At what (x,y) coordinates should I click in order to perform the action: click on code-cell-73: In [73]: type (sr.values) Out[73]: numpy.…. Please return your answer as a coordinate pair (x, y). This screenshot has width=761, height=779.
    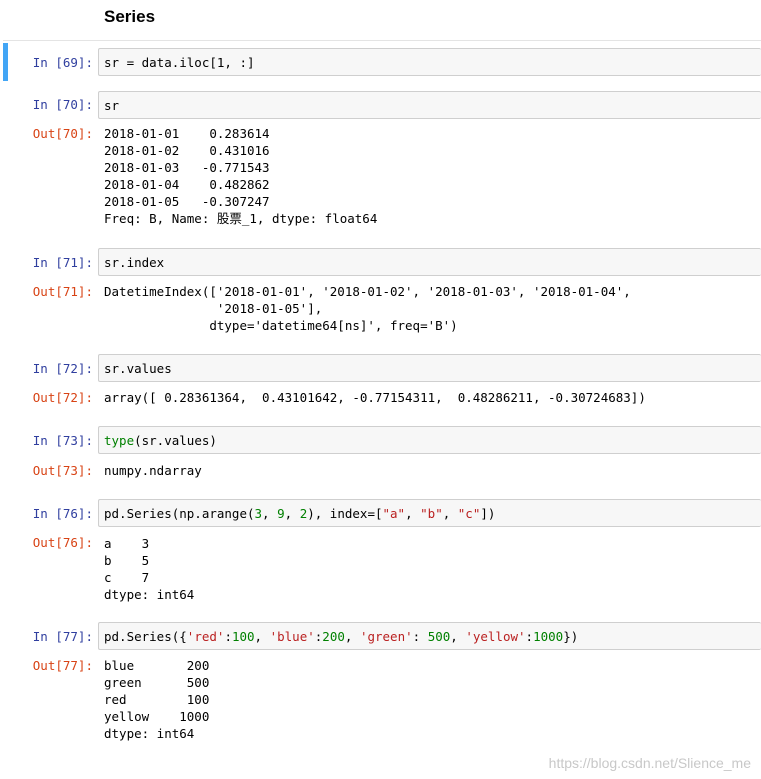
    Looking at the image, I should click on (382, 455).